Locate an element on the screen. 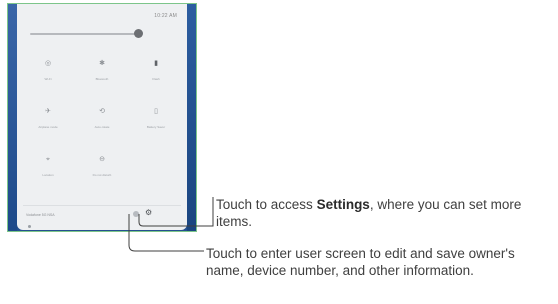  settings-leader-line is located at coordinates (176, 212).